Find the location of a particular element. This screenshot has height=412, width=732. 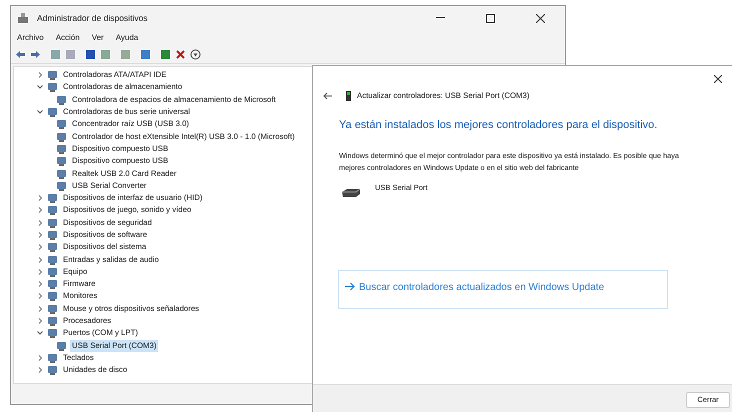

window-title: Administrador de dispositivos is located at coordinates (92, 18).